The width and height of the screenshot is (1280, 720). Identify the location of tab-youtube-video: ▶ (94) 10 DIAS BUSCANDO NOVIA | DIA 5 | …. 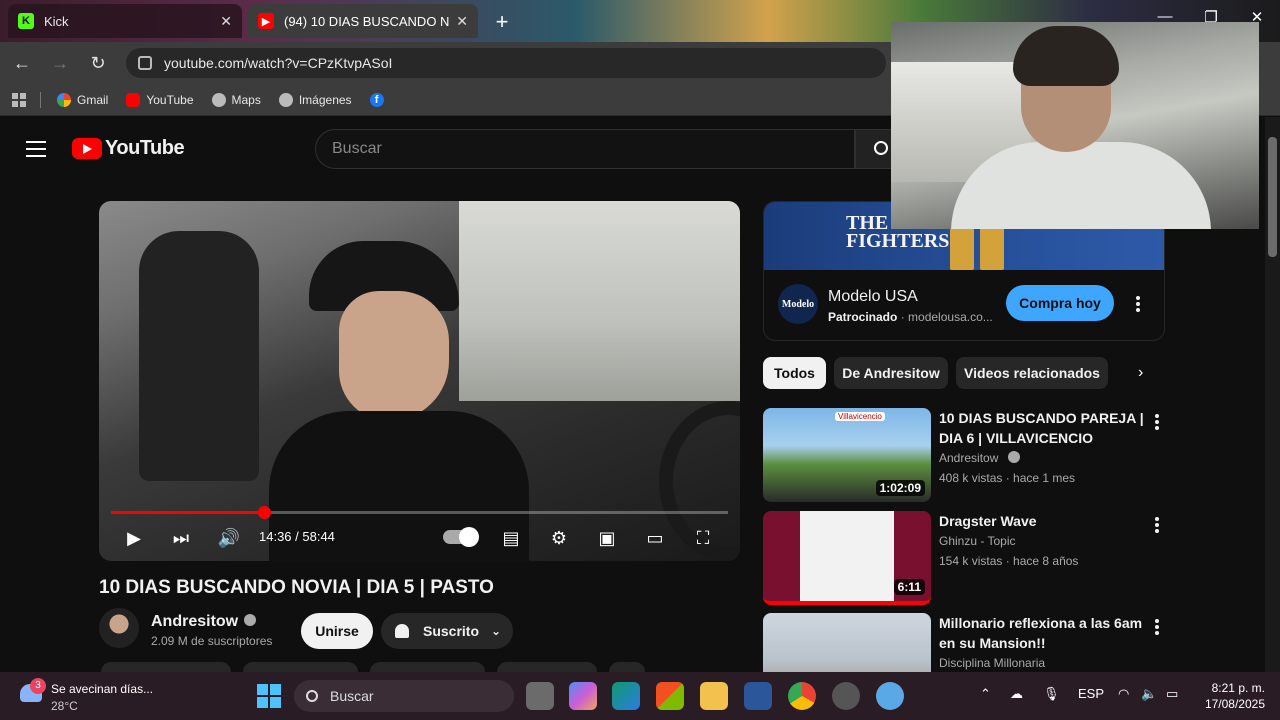
(363, 21).